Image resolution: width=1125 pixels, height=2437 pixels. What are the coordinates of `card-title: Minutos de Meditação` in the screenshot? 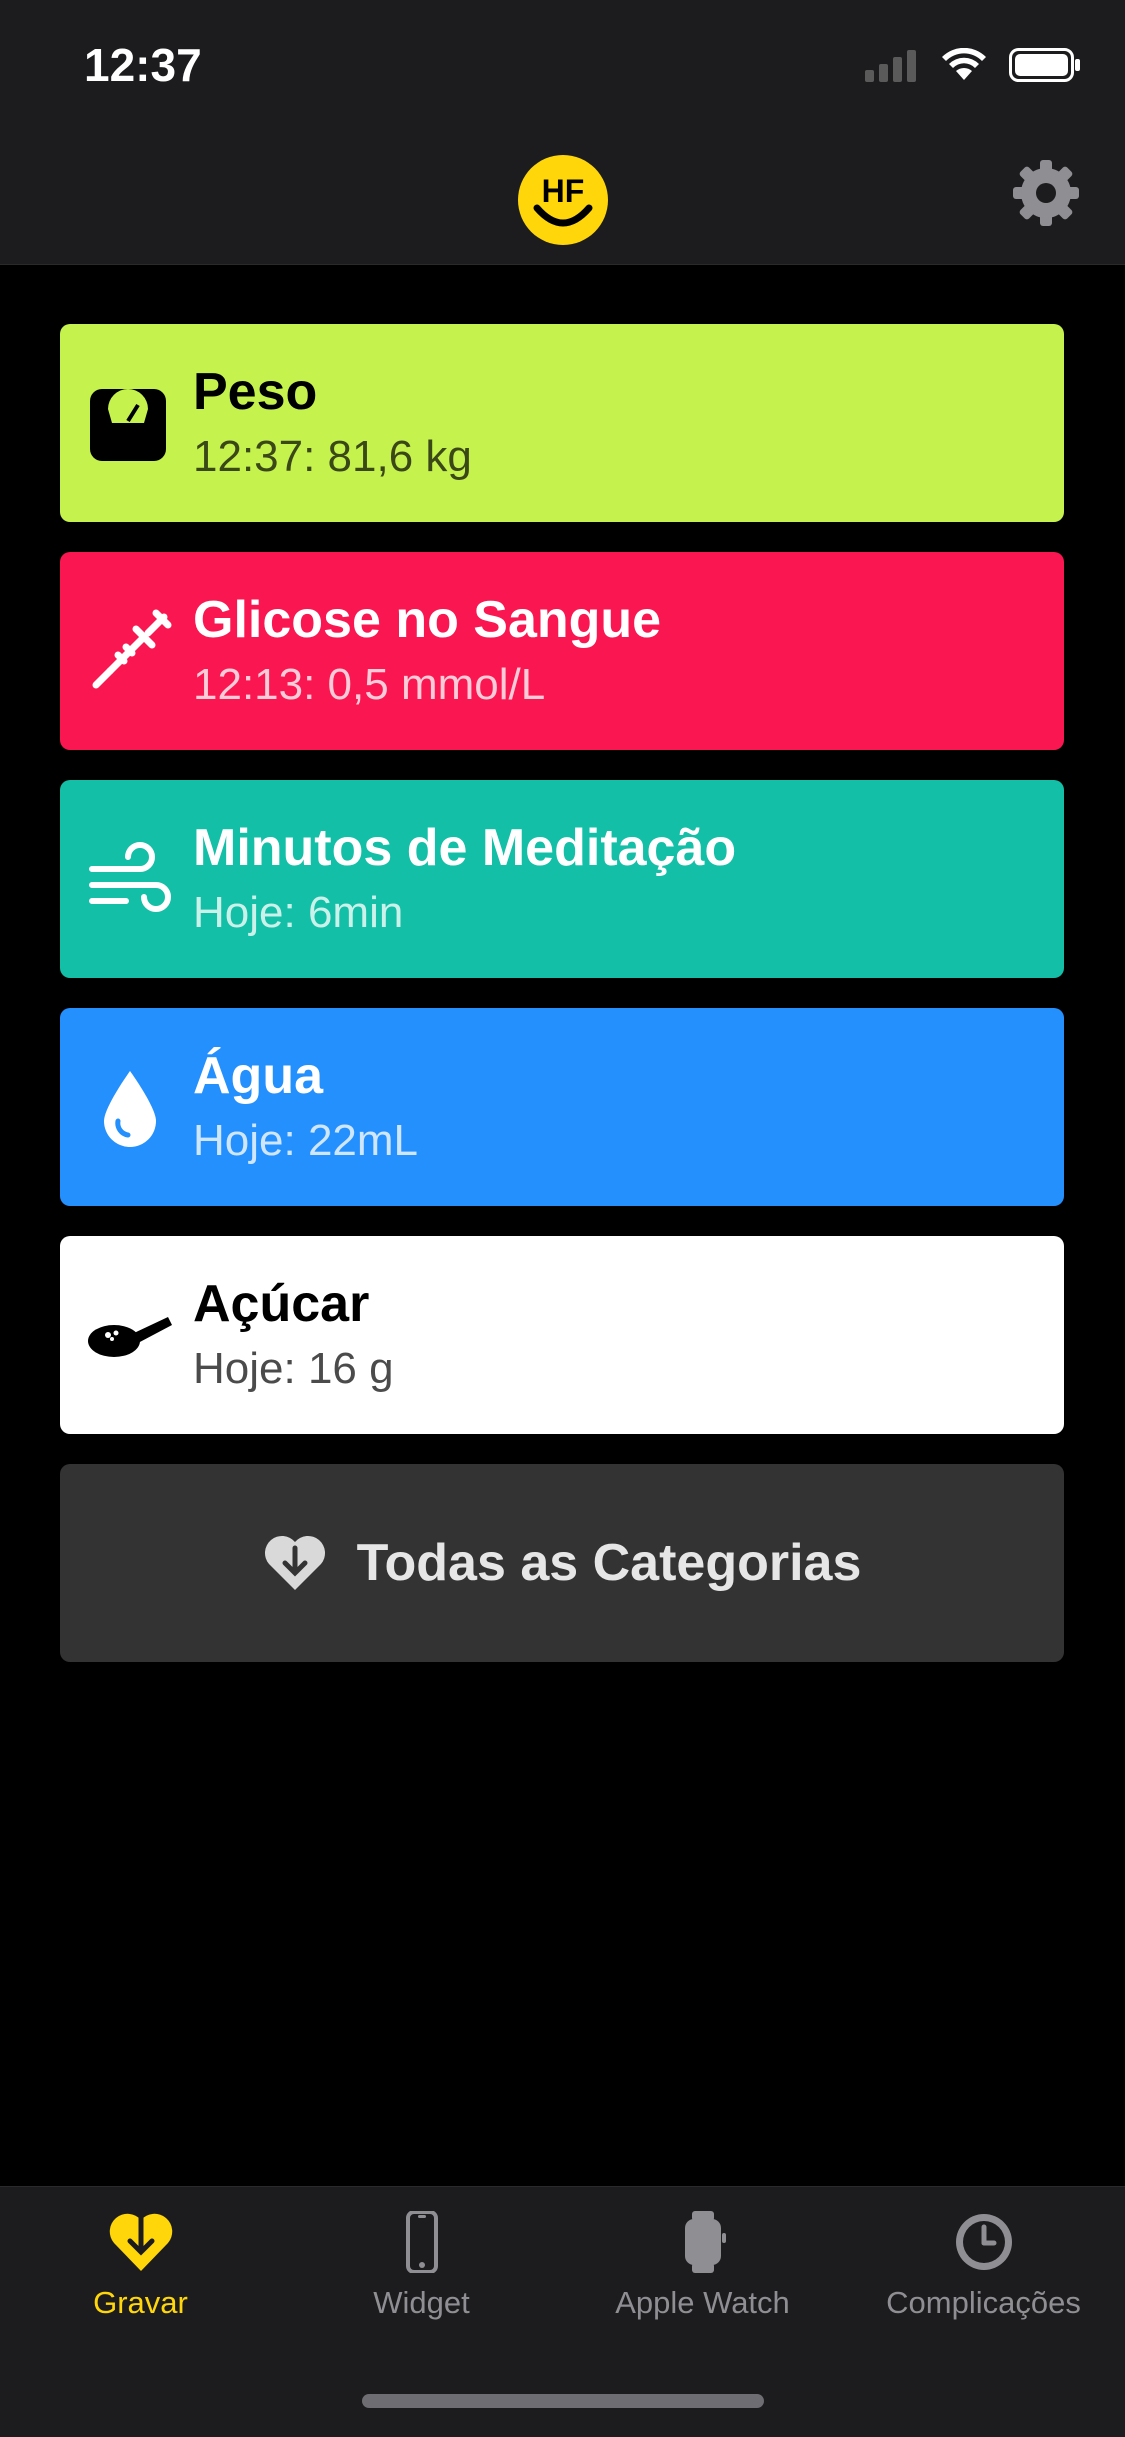 It's located at (465, 848).